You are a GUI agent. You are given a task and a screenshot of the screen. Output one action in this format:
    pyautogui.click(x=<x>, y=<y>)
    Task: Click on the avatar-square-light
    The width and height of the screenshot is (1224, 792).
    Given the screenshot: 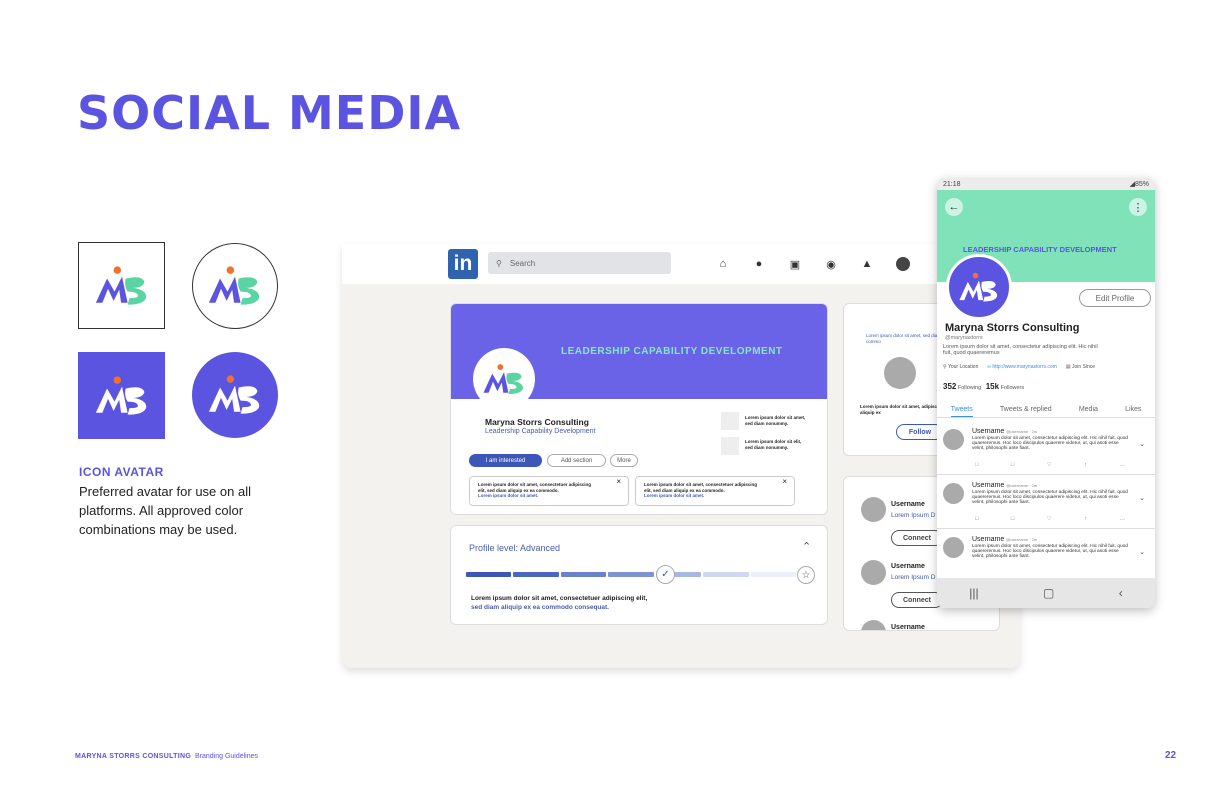 What is the action you would take?
    pyautogui.click(x=121, y=285)
    